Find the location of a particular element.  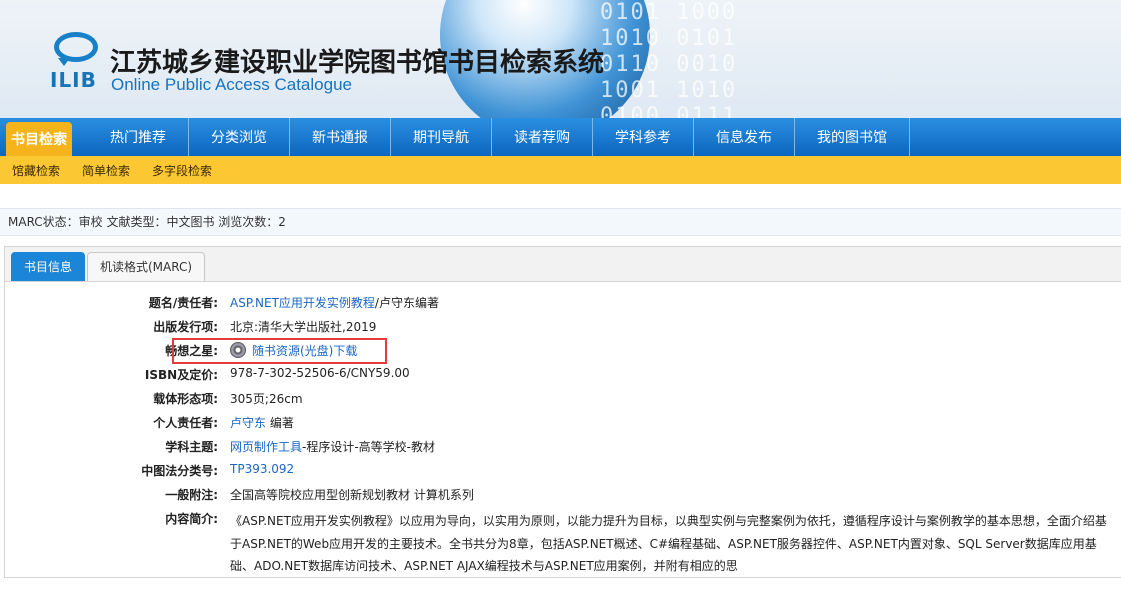

tab-book-info: 书目信息 is located at coordinates (48, 266).